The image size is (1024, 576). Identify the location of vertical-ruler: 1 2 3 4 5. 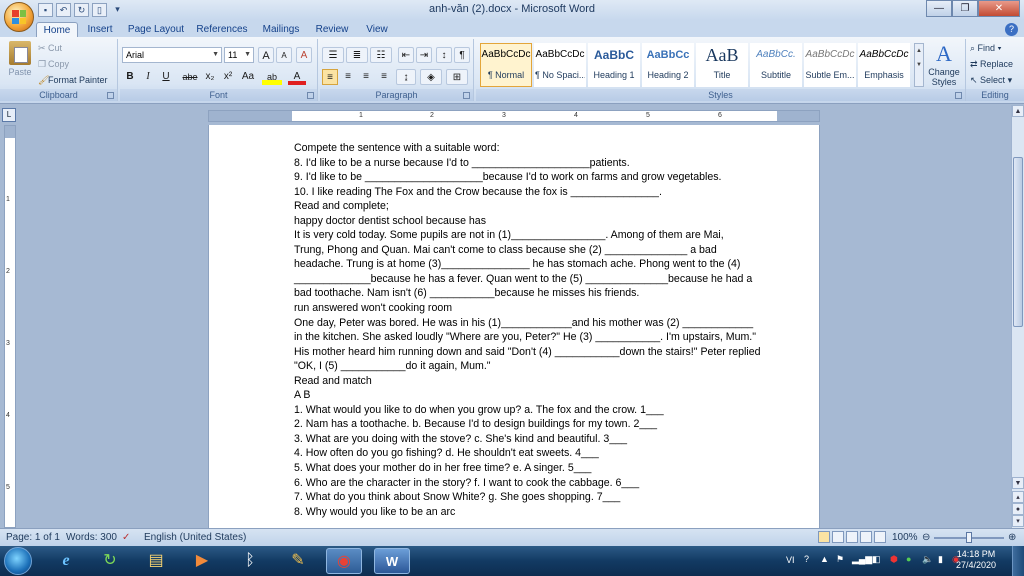
(10, 326).